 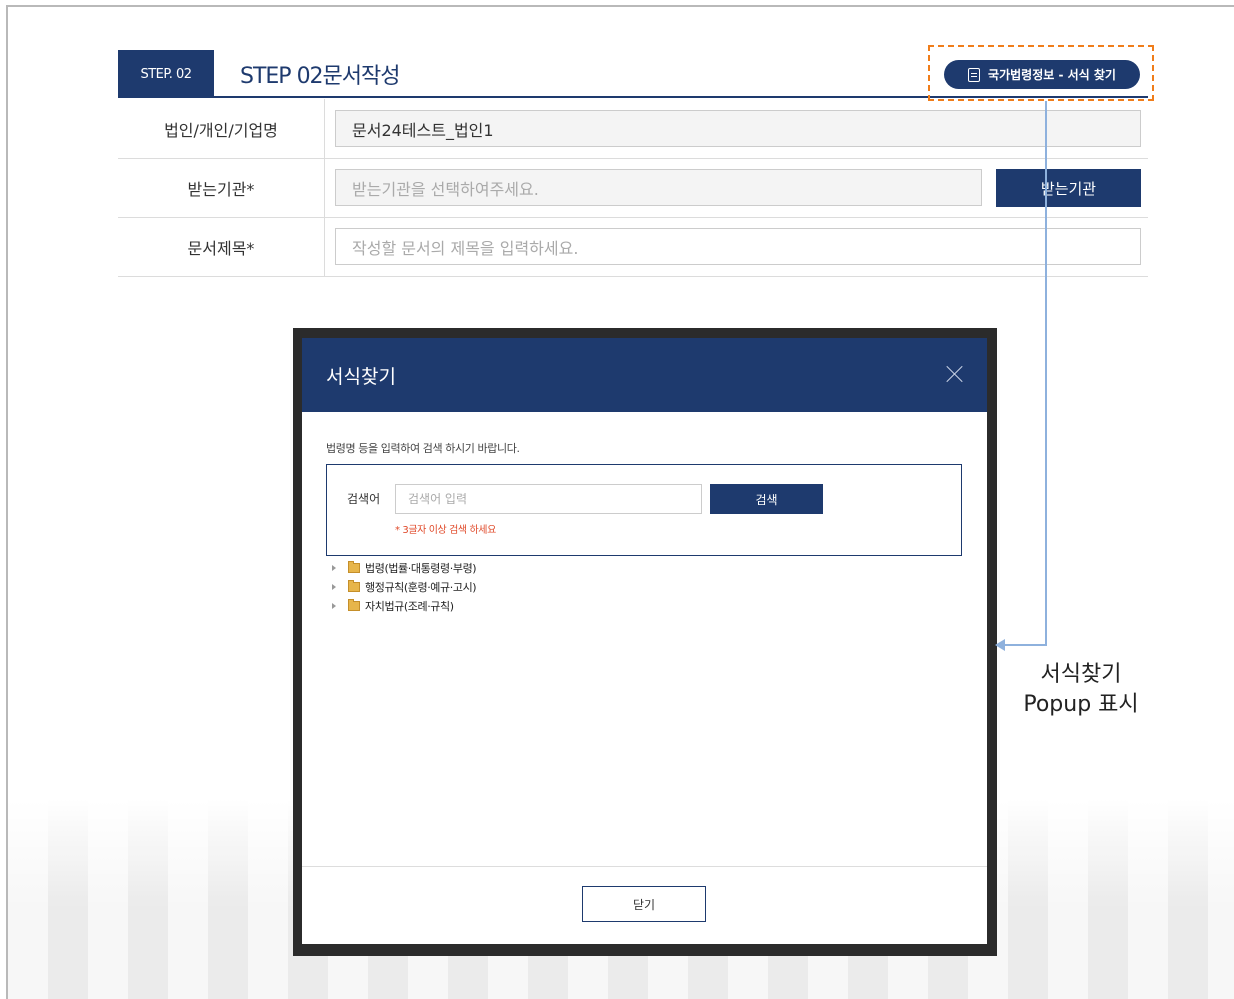 What do you see at coordinates (221, 128) in the screenshot?
I see `company-label: 법인/개인/기업명` at bounding box center [221, 128].